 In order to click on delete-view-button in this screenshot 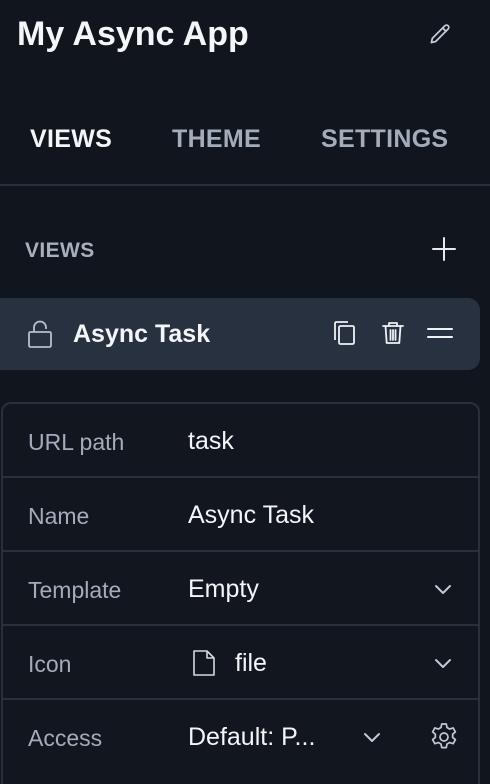, I will do `click(393, 333)`.